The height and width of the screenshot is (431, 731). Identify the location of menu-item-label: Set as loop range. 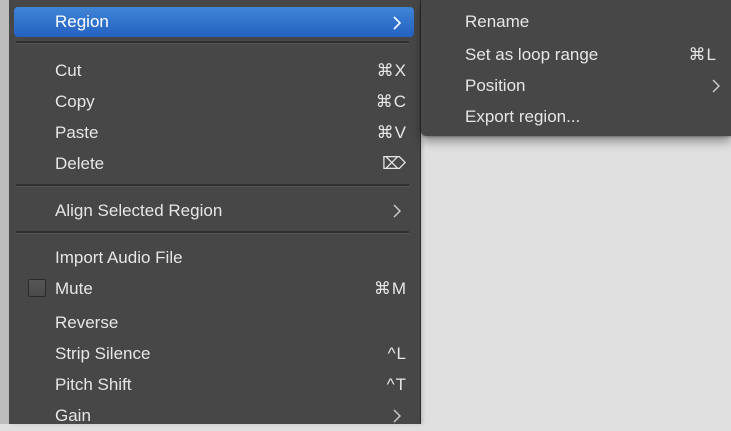
(532, 54).